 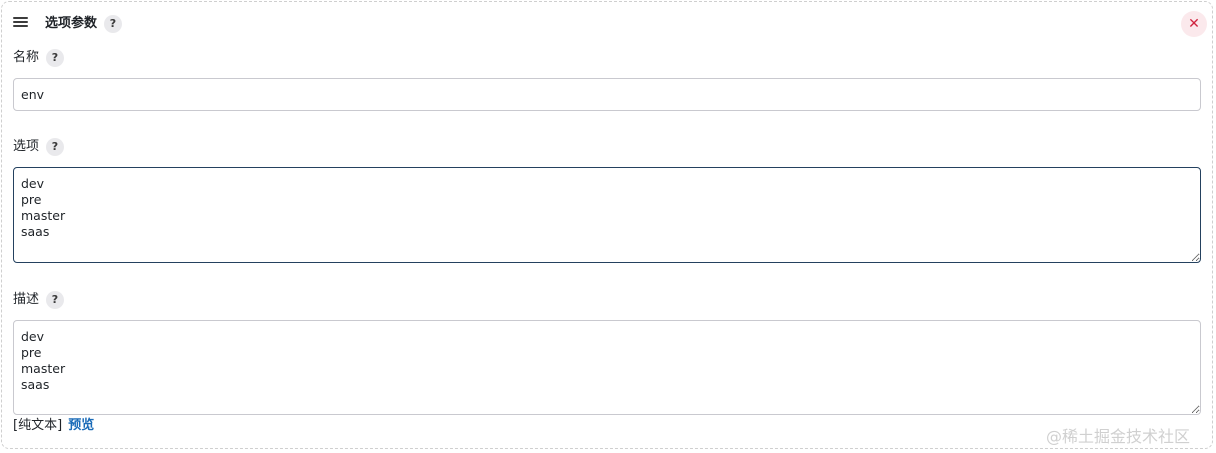 I want to click on section-title: 选项参数, so click(x=71, y=23).